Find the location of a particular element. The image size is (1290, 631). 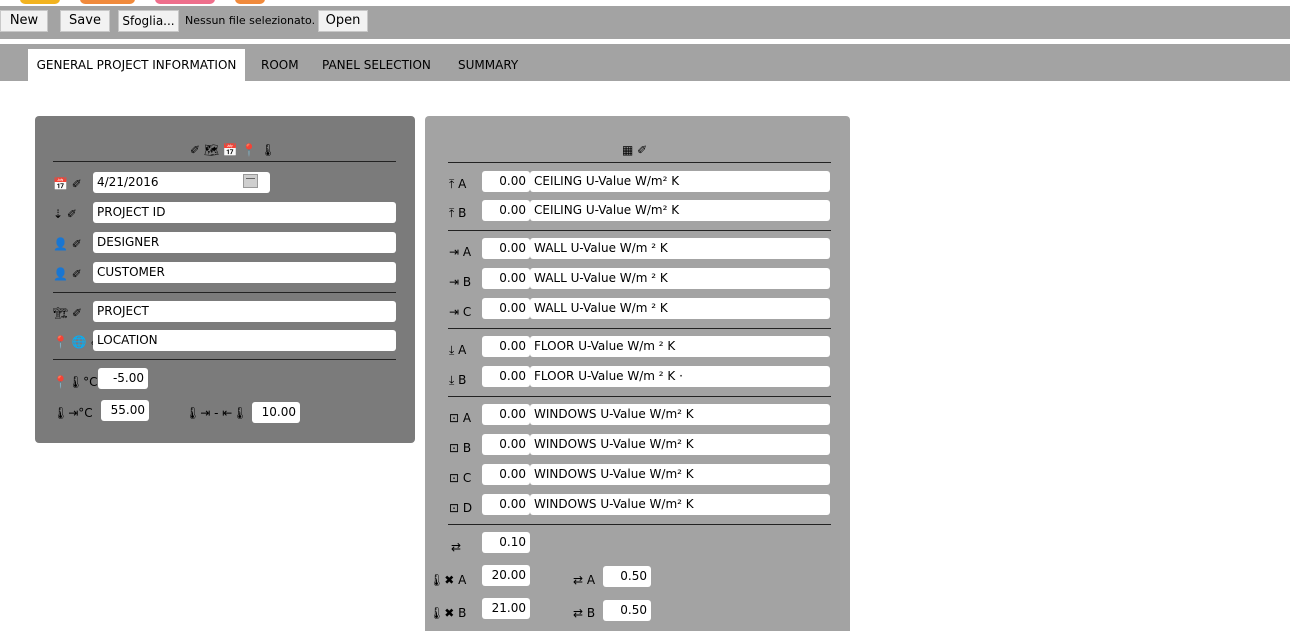

wall-icon: ⇥ C is located at coordinates (460, 312).